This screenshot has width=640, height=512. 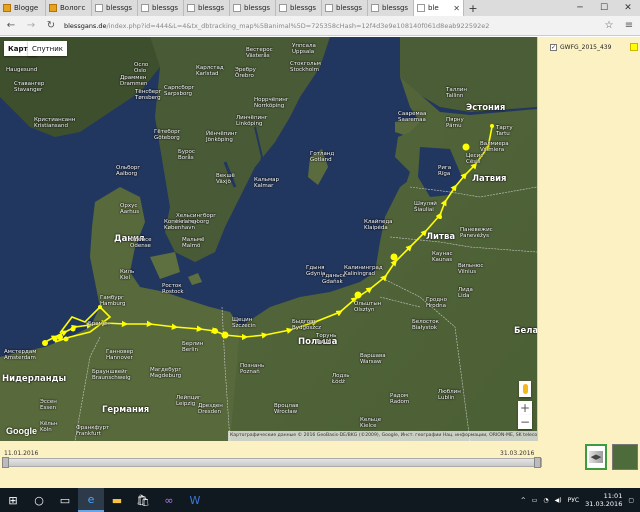 What do you see at coordinates (525, 331) in the screenshot?
I see `country-label-belarus: Бела` at bounding box center [525, 331].